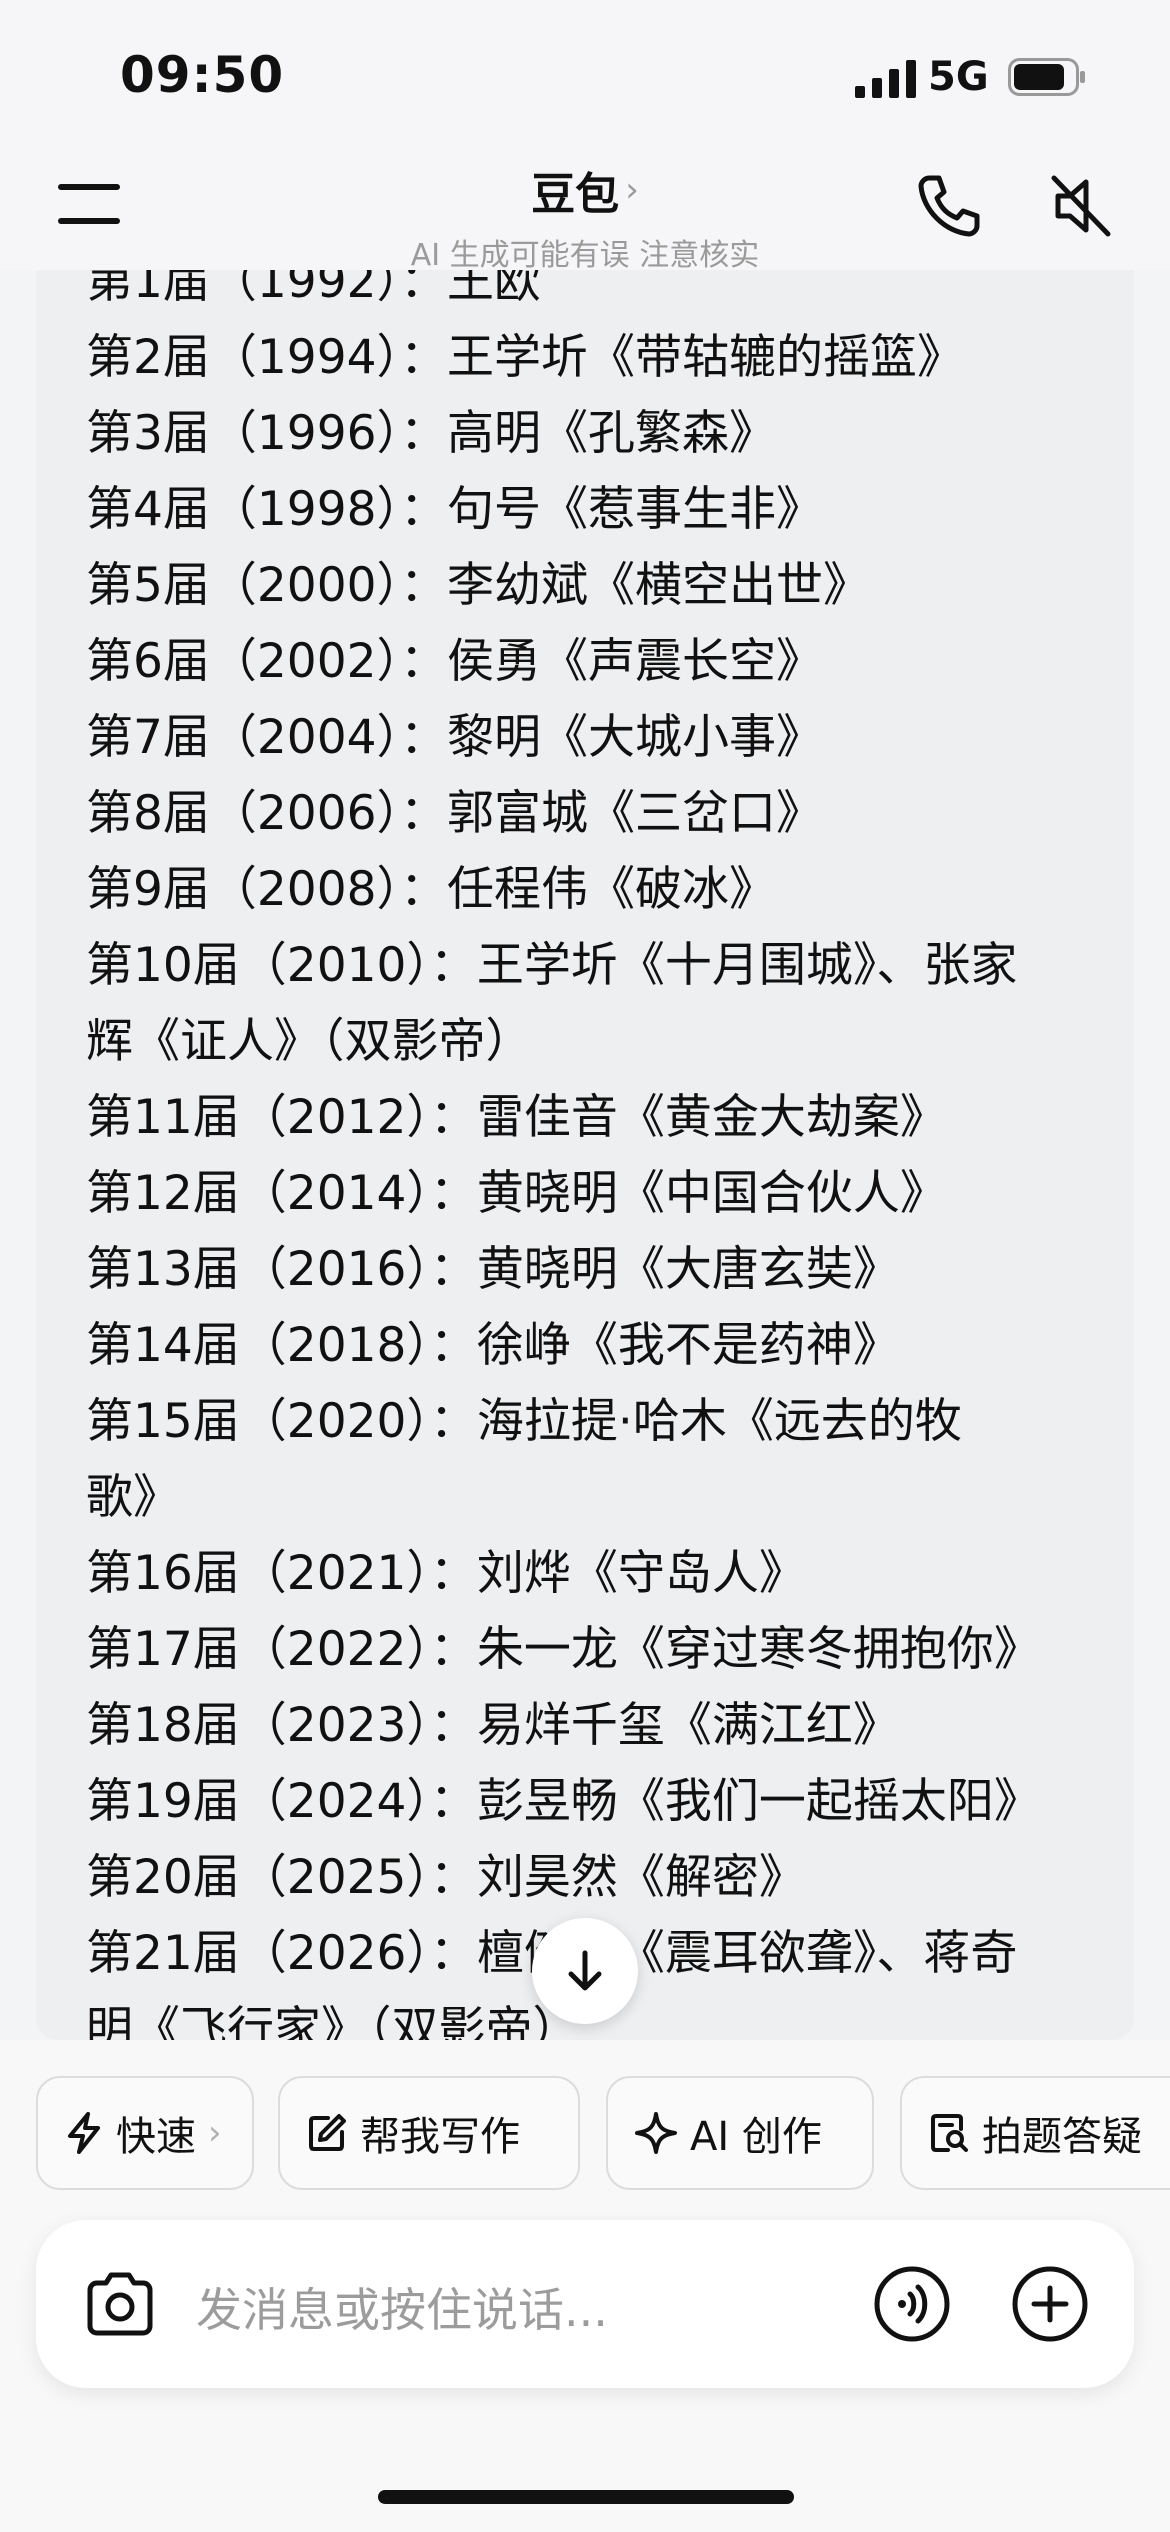 The image size is (1170, 2532). What do you see at coordinates (958, 77) in the screenshot?
I see `network-label: 5G` at bounding box center [958, 77].